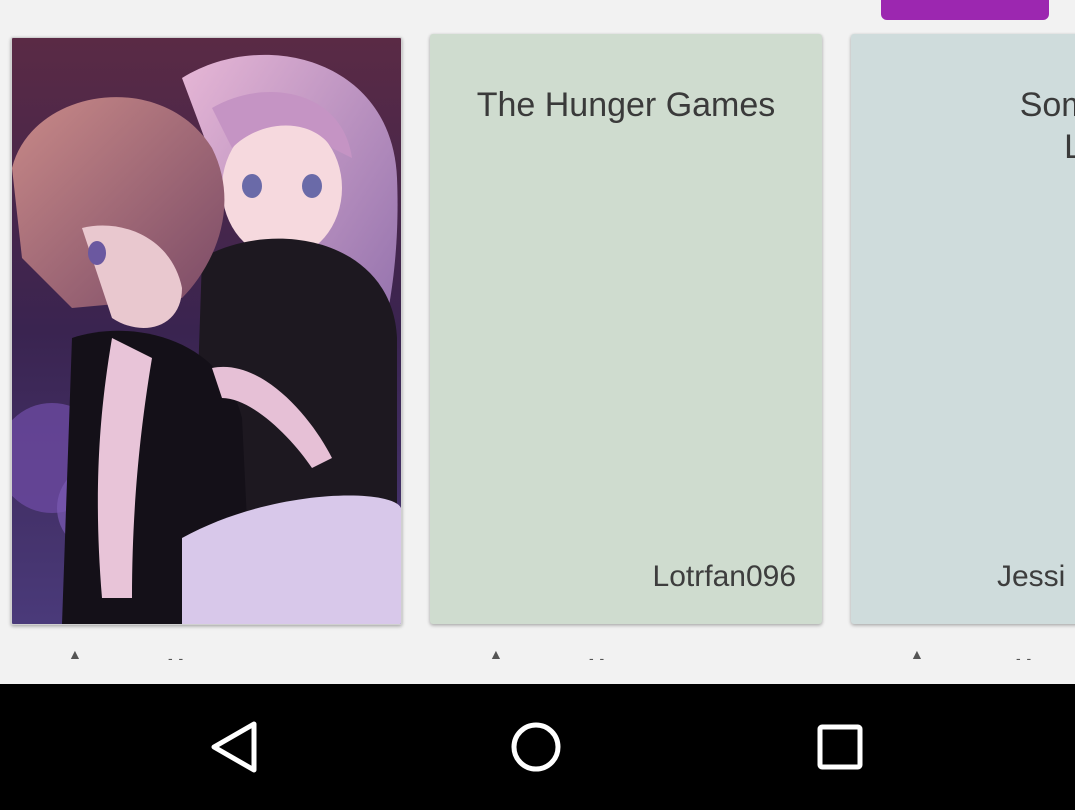  I want to click on top-strip, so click(537, 15).